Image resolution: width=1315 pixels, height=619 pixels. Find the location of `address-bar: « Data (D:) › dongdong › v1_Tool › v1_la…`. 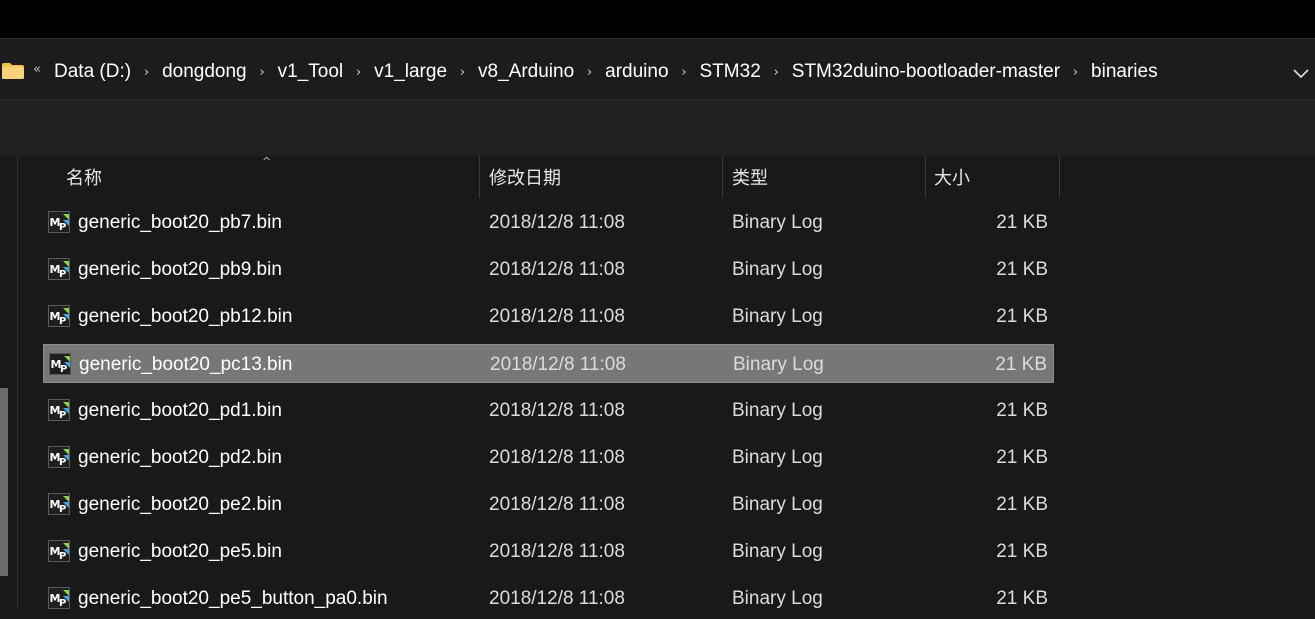

address-bar: « Data (D:) › dongdong › v1_Tool › v1_la… is located at coordinates (657, 69).